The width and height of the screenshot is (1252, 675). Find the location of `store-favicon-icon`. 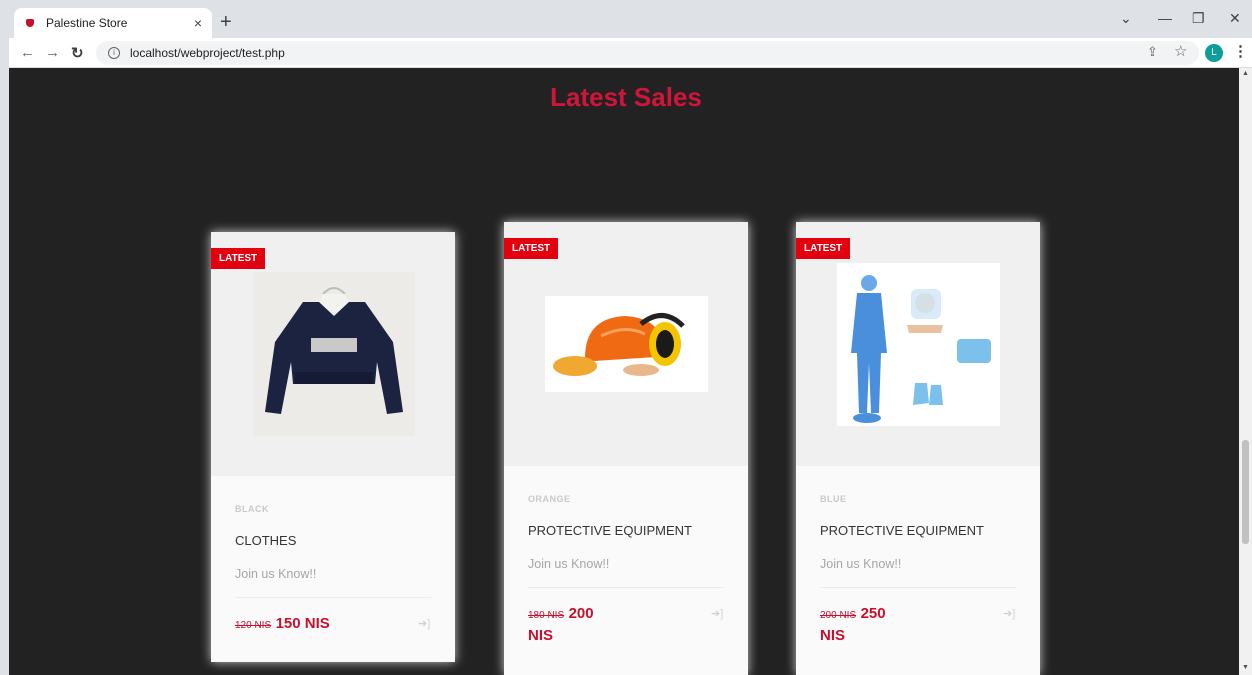

store-favicon-icon is located at coordinates (30, 23).